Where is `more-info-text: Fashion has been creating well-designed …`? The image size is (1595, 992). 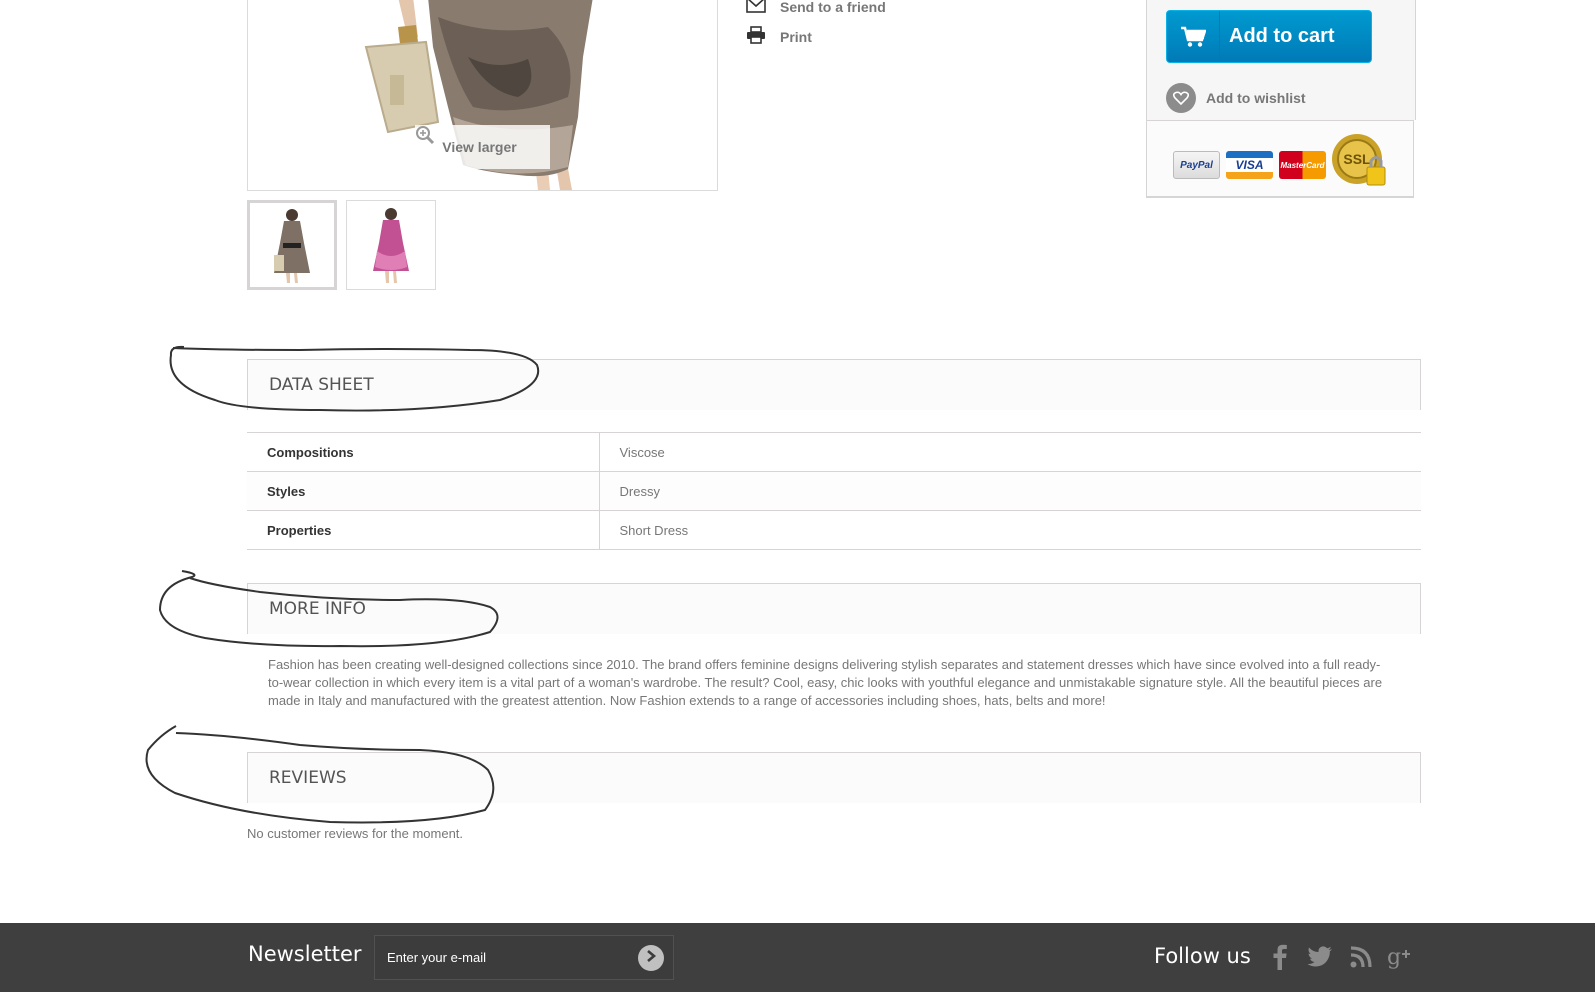 more-info-text: Fashion has been creating well-designed … is located at coordinates (825, 682).